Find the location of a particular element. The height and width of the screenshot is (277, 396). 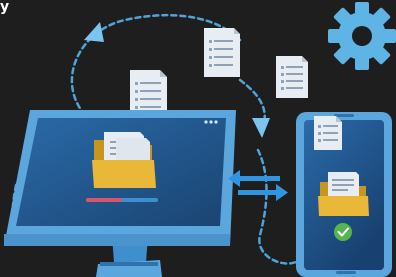

transfer-arrows-icon is located at coordinates (258, 185).